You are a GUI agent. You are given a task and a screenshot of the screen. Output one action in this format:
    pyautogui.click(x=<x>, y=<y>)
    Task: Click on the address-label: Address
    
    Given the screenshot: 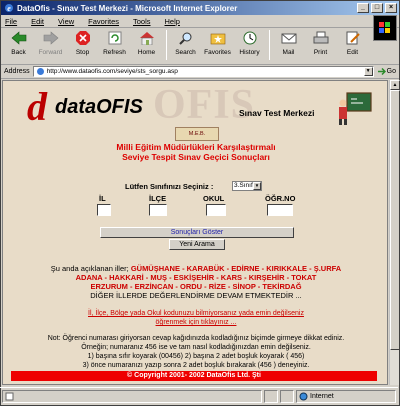 What is the action you would take?
    pyautogui.click(x=17, y=71)
    